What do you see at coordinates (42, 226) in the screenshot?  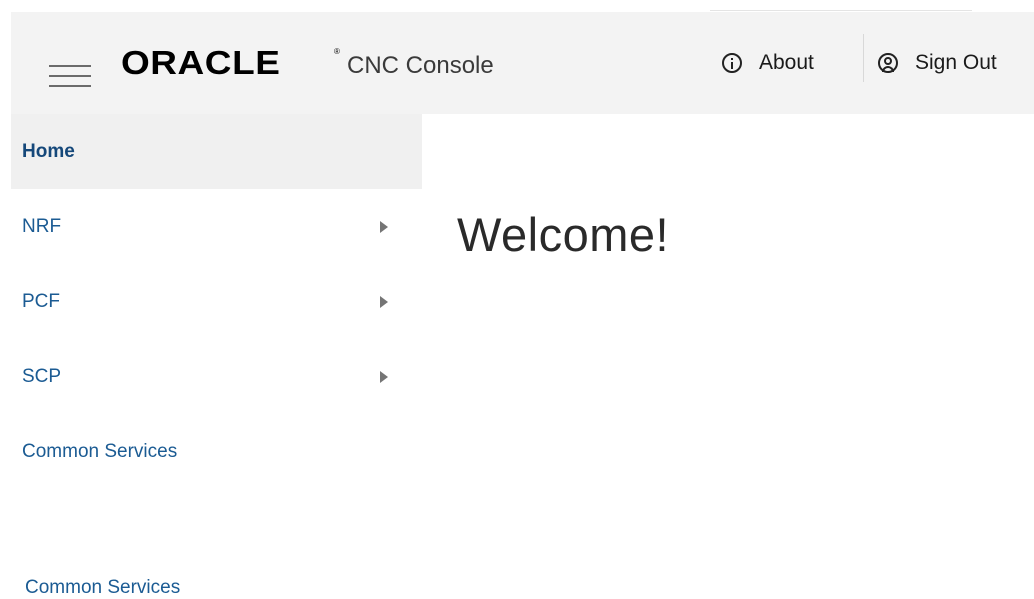 I see `sidebar-item-label: NRF` at bounding box center [42, 226].